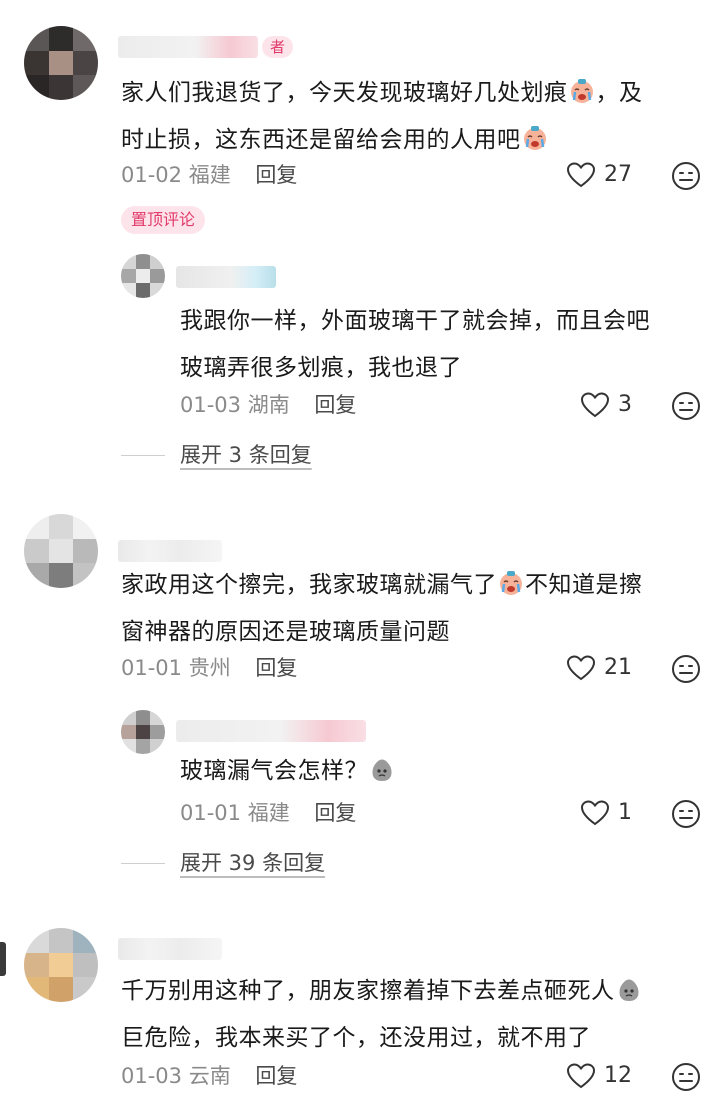 This screenshot has height=1112, width=722. What do you see at coordinates (618, 1075) in the screenshot?
I see `like-count: 12` at bounding box center [618, 1075].